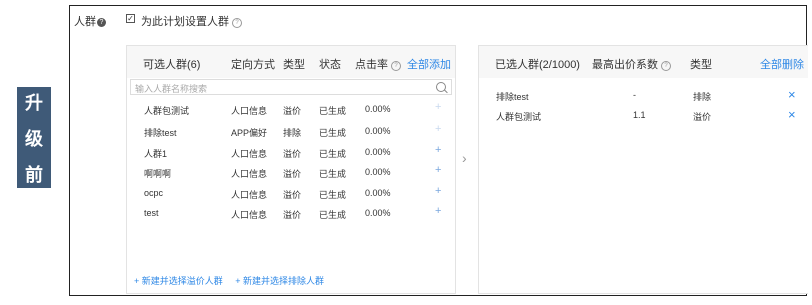 This screenshot has height=305, width=812. What do you see at coordinates (234, 280) in the screenshot?
I see `footer-links: + 新建并选择溢价人群 + 新建并选择排除人群` at bounding box center [234, 280].